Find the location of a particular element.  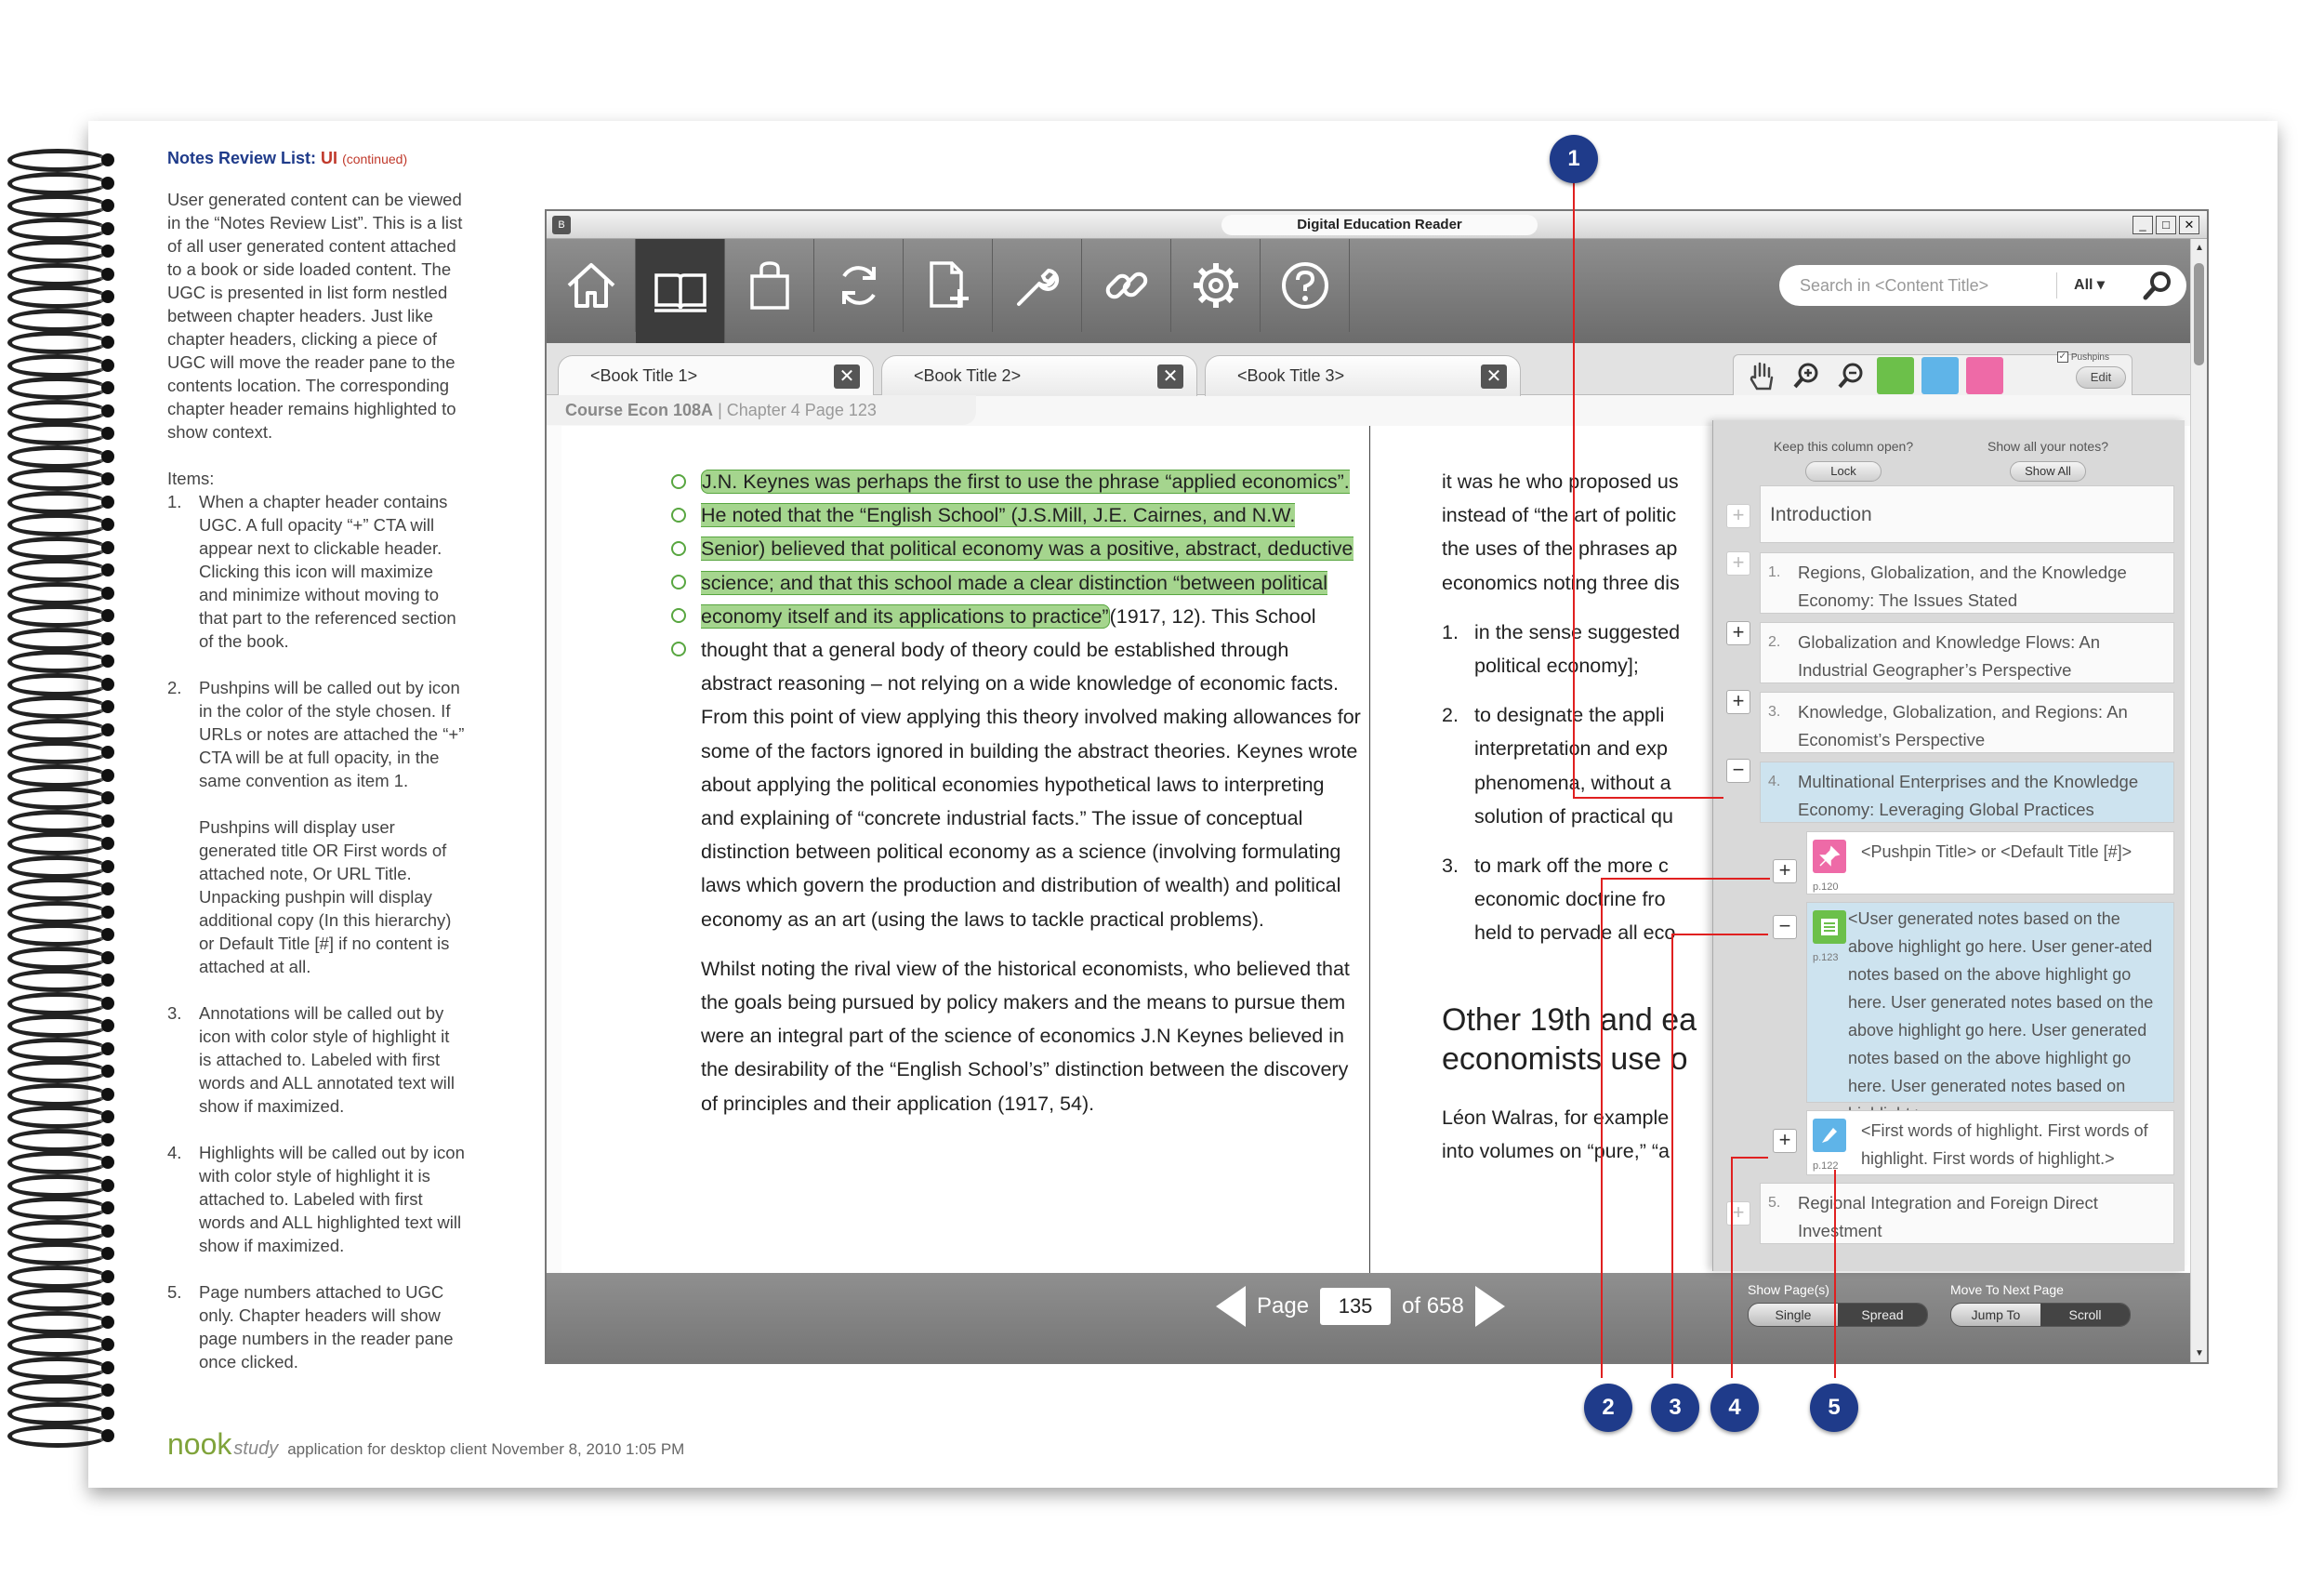

wrench-icon is located at coordinates (1037, 287).